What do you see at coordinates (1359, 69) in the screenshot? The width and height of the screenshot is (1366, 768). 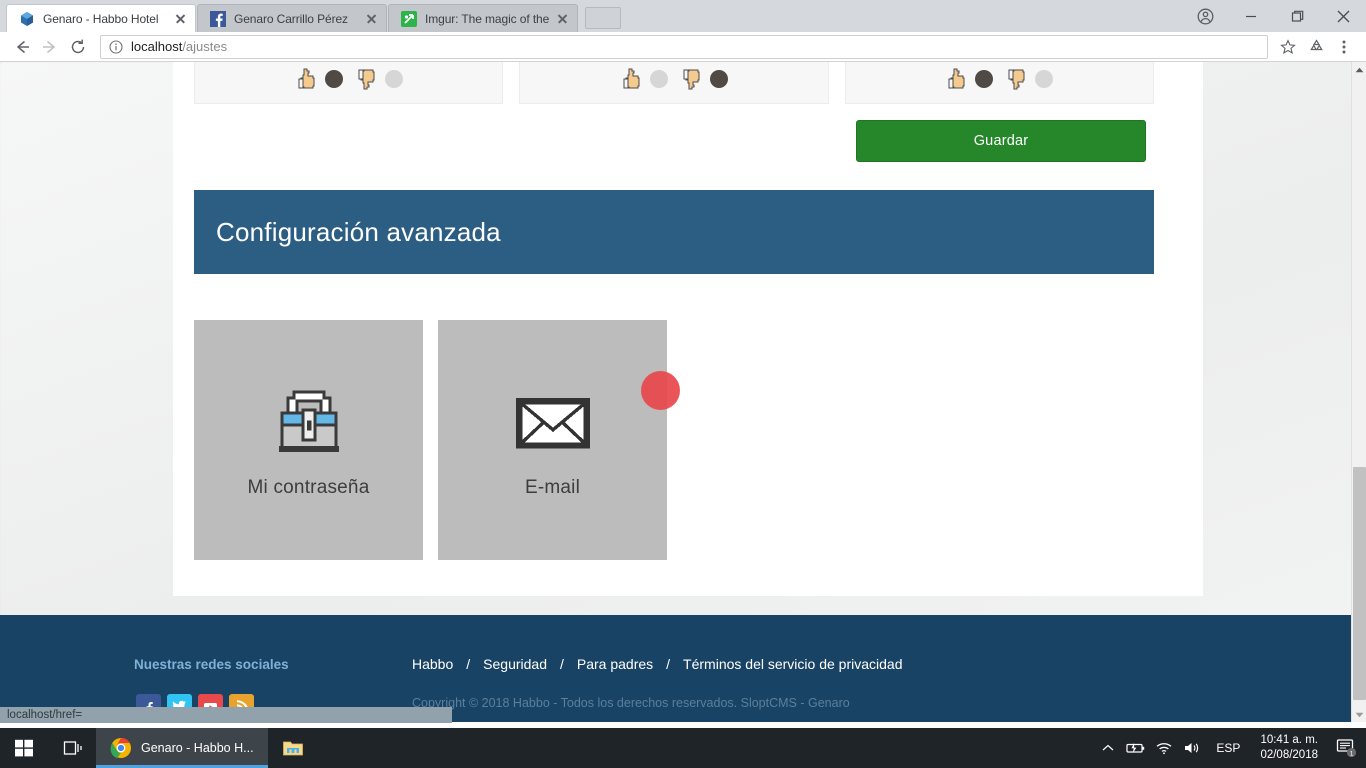 I see `scroll-up-arrow-icon` at bounding box center [1359, 69].